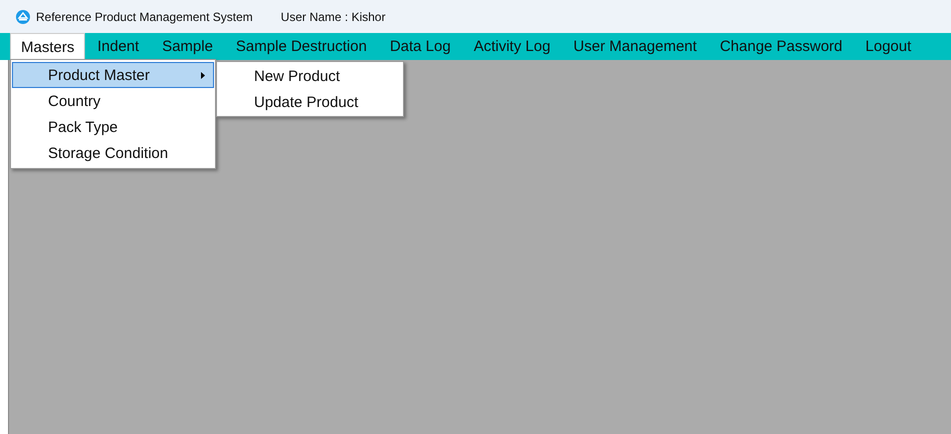  What do you see at coordinates (113, 75) in the screenshot?
I see `menu-option: Product Master` at bounding box center [113, 75].